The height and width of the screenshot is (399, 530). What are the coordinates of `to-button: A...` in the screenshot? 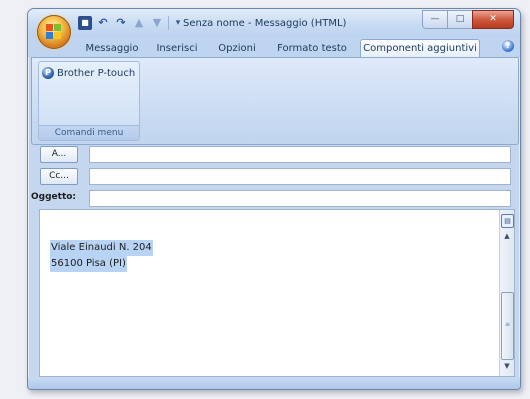 It's located at (59, 154).